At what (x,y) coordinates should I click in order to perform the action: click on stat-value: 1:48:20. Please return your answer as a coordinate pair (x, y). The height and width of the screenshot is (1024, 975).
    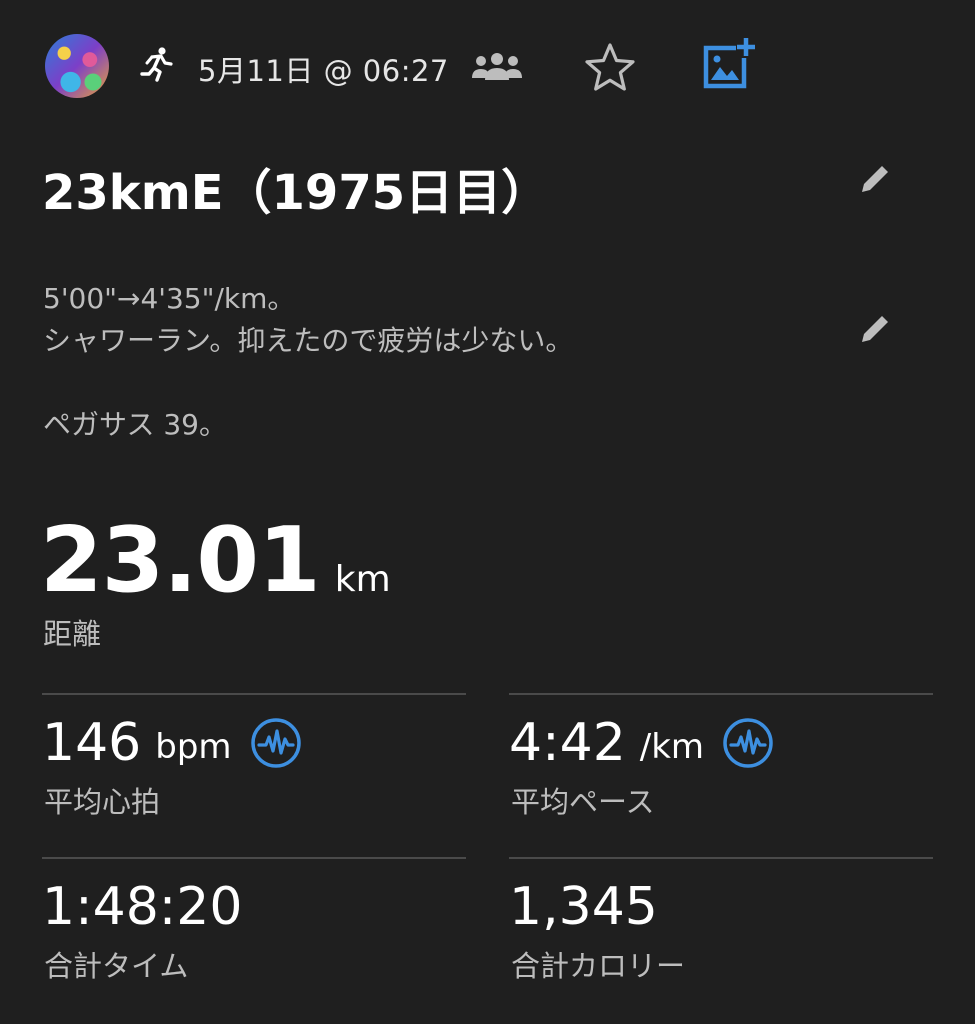
    Looking at the image, I should click on (142, 907).